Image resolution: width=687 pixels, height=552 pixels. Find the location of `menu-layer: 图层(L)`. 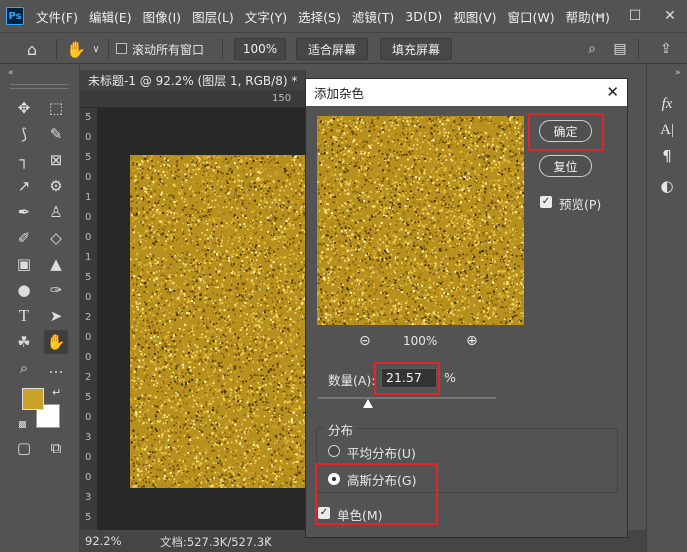

menu-layer: 图层(L) is located at coordinates (213, 16).